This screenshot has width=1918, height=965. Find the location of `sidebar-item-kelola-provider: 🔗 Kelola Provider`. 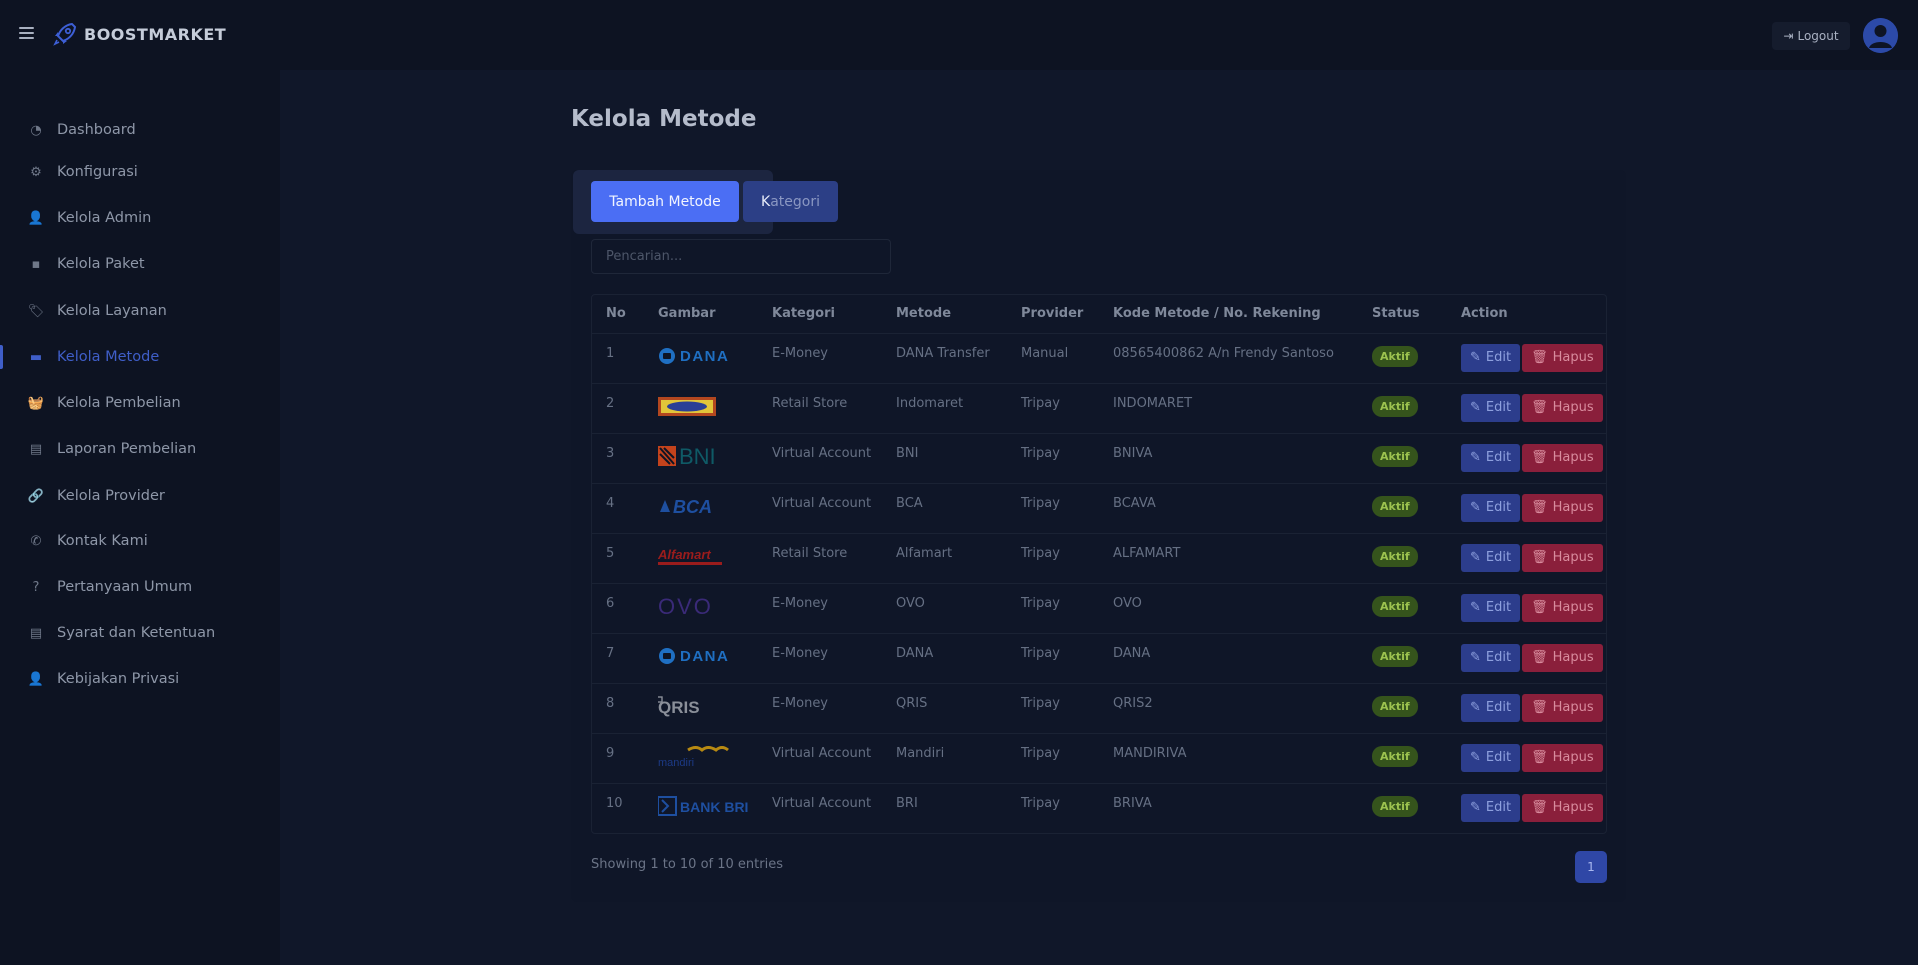

sidebar-item-kelola-provider: 🔗 Kelola Provider is located at coordinates (140, 496).